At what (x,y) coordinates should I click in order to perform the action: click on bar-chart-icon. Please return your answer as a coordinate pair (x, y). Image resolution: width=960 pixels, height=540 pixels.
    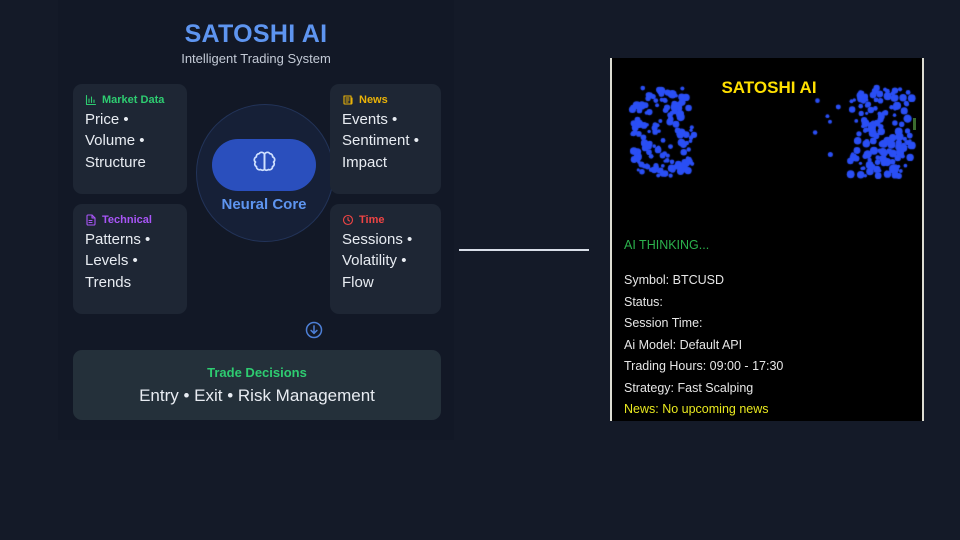
    Looking at the image, I should click on (91, 100).